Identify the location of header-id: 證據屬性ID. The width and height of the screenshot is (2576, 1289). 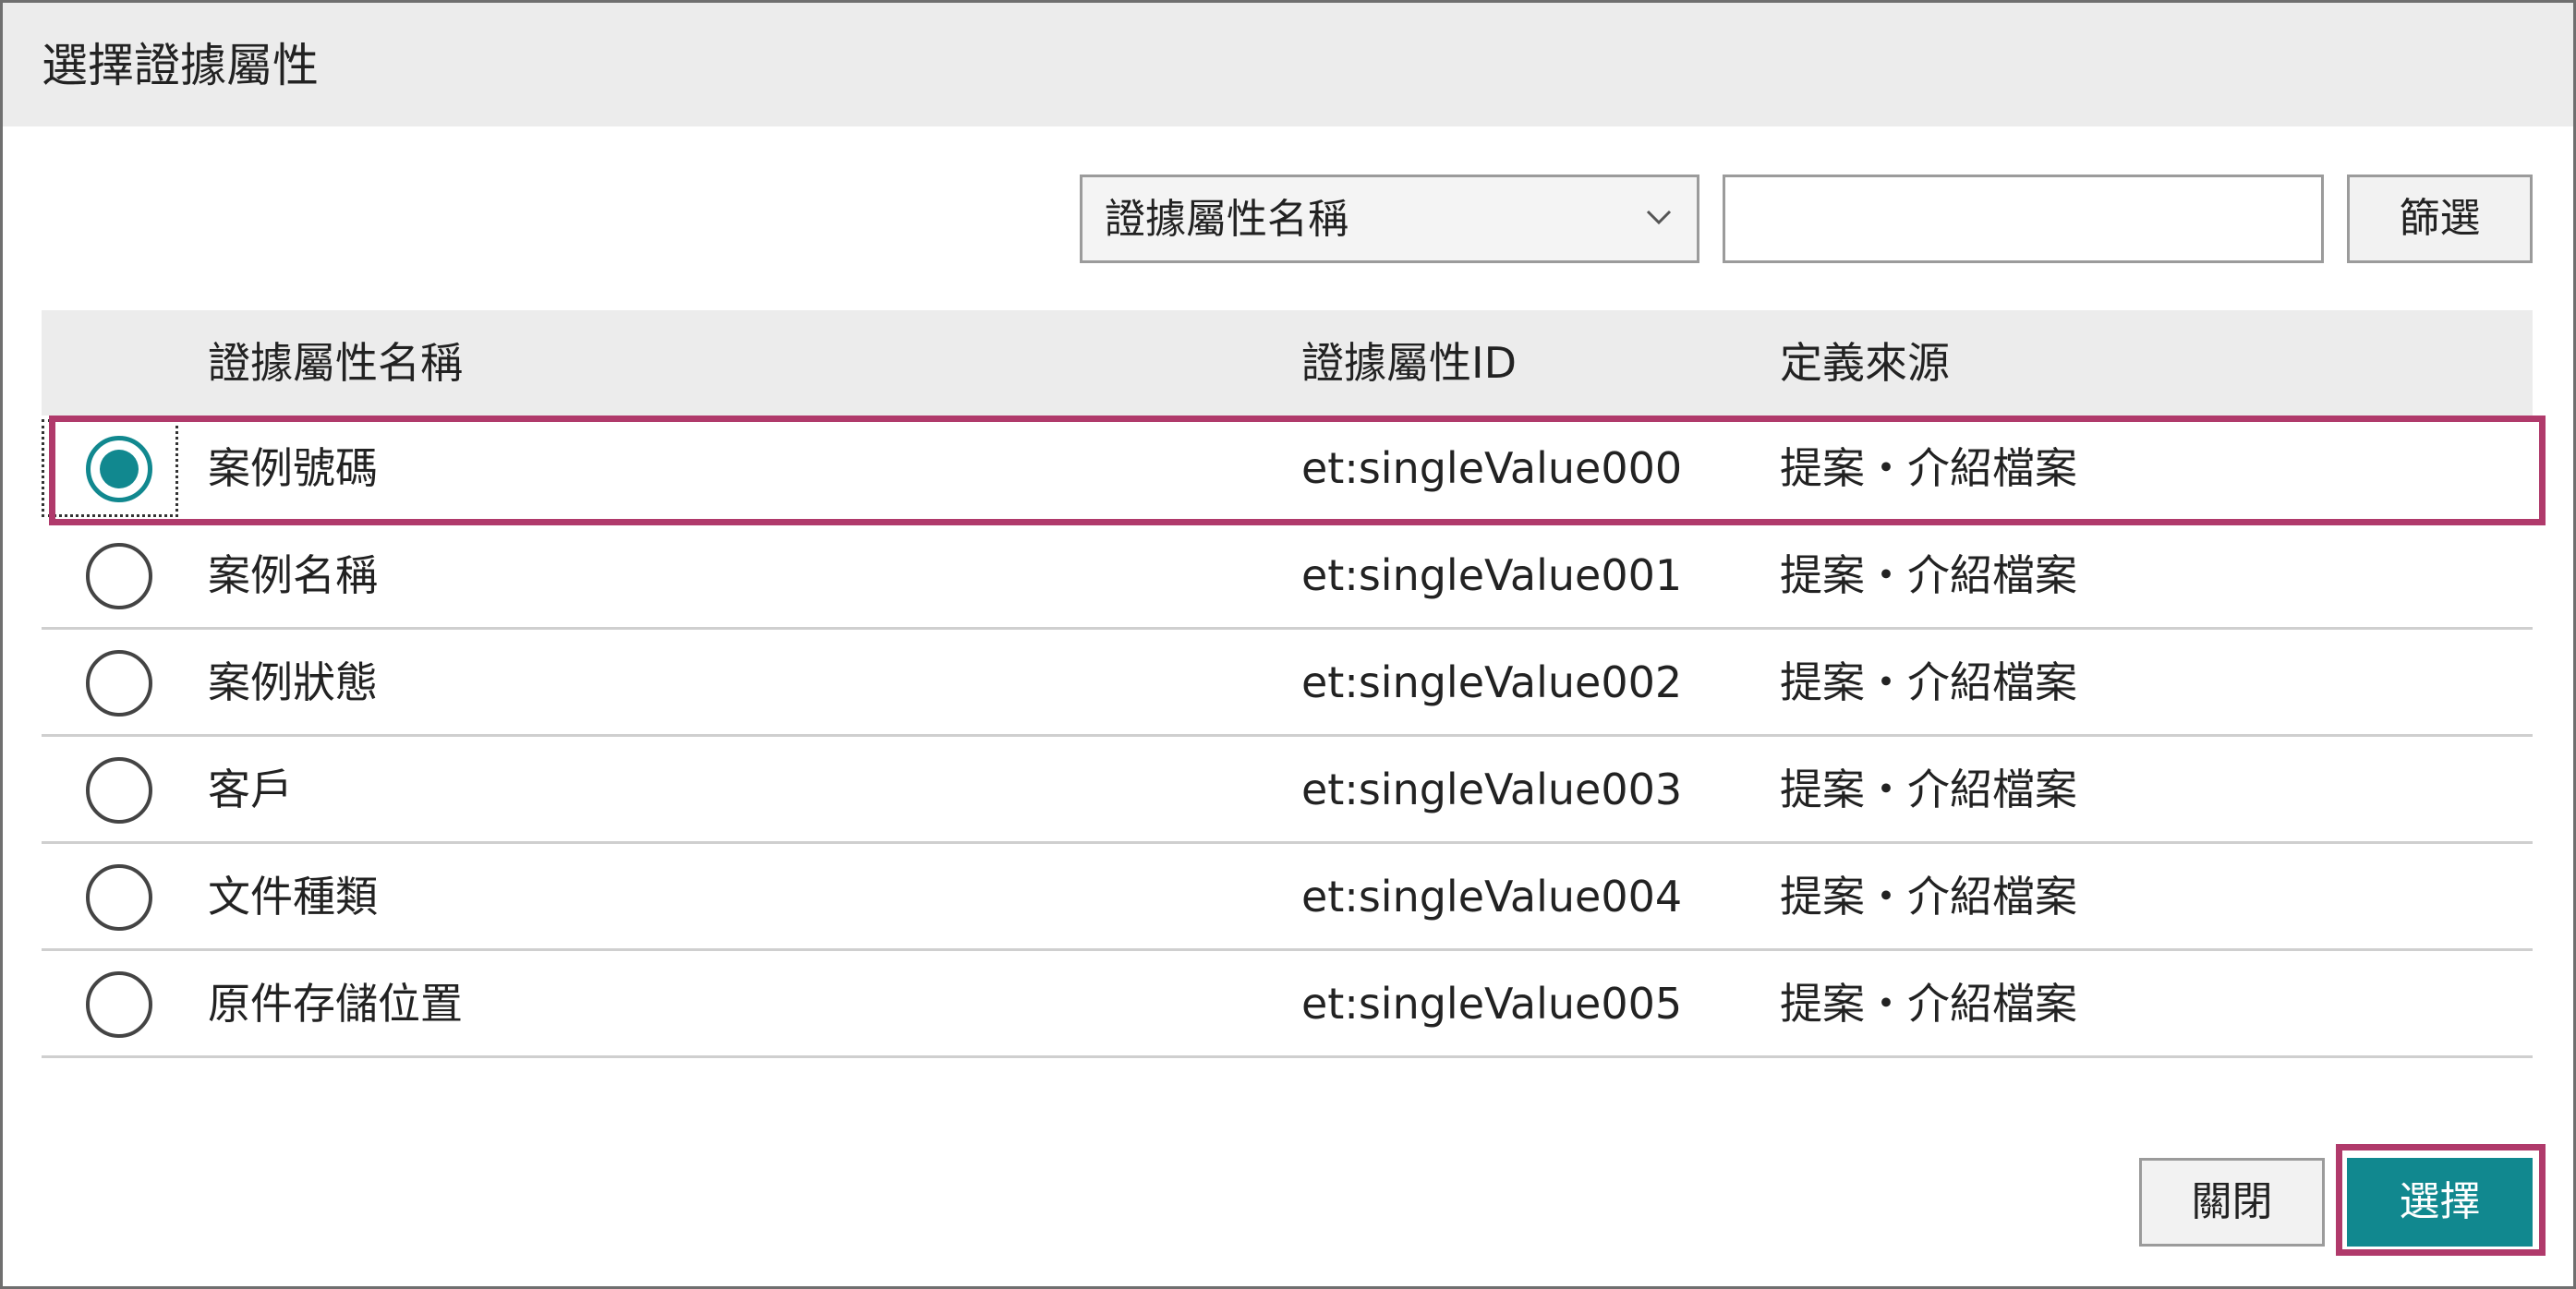
(1409, 363).